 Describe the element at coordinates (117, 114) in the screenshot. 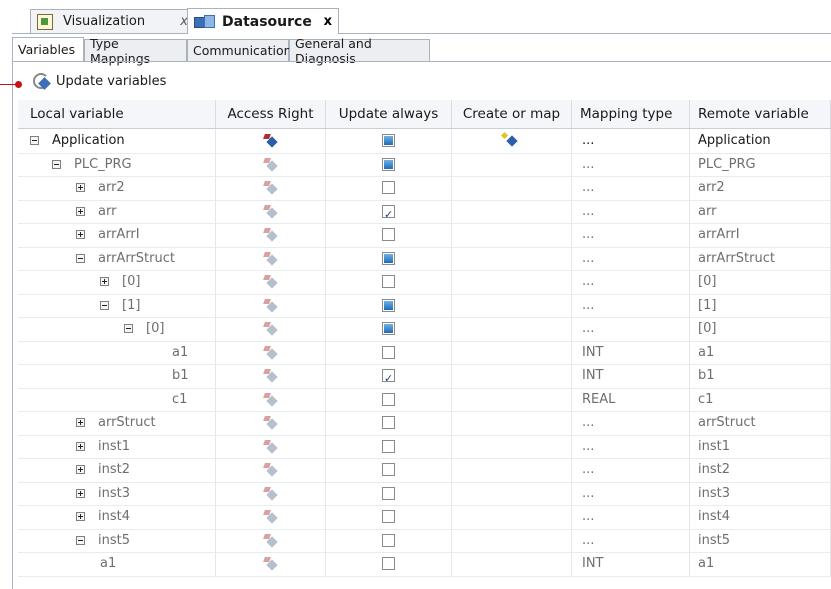

I see `column-header-local-variable: Local variable` at that location.